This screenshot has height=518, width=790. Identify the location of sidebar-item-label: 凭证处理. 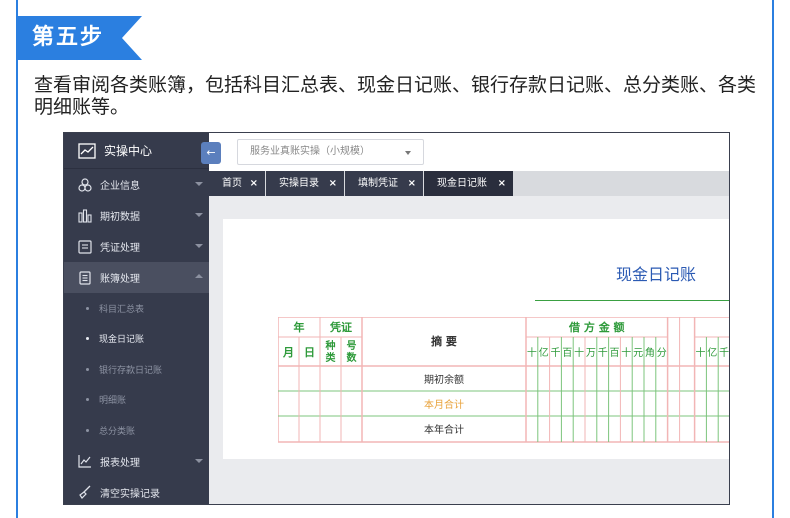
(120, 248).